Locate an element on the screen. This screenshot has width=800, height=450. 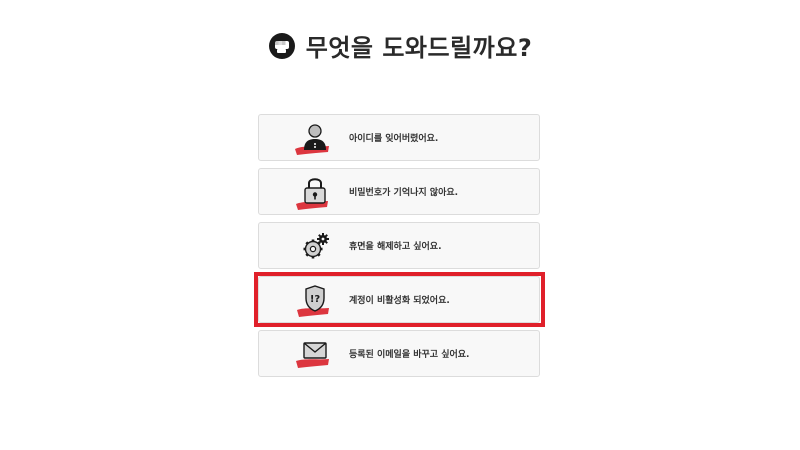
envelope-icon is located at coordinates (321, 353).